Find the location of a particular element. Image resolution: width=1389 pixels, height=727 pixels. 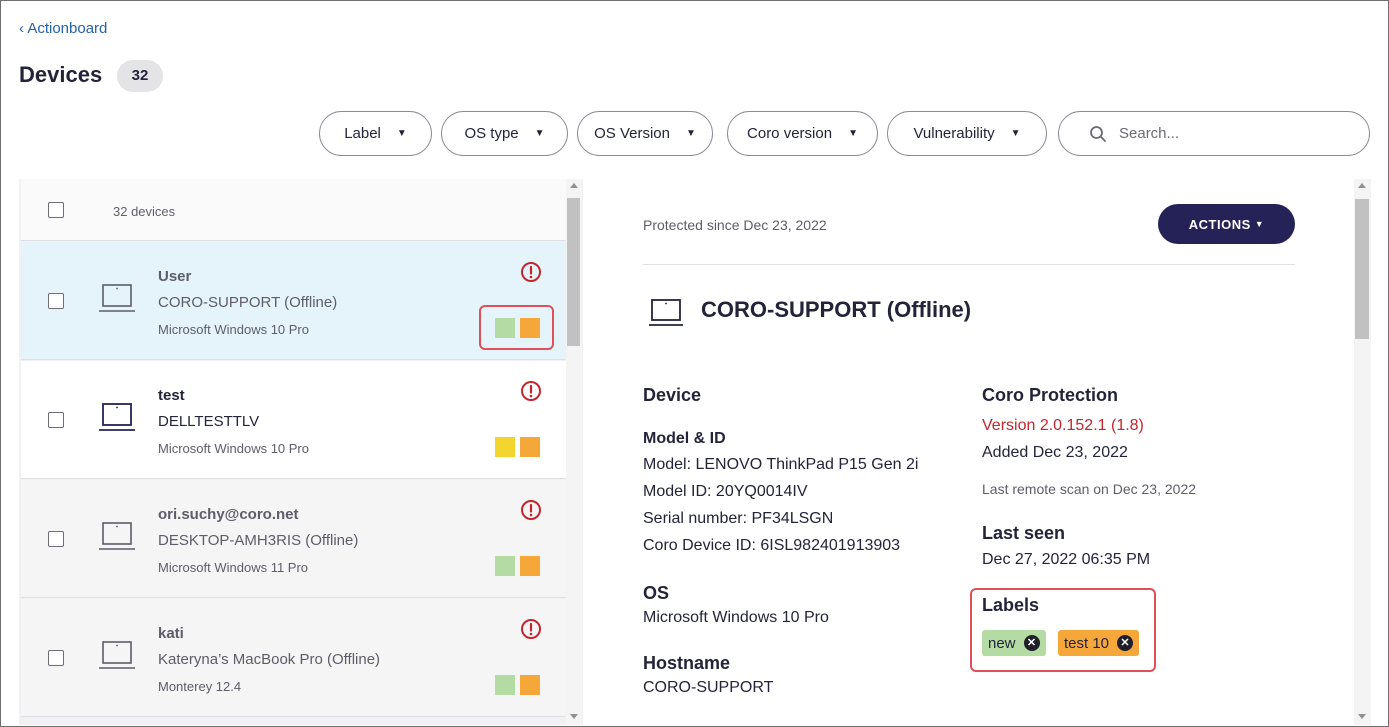

device-heading: Device is located at coordinates (672, 395).